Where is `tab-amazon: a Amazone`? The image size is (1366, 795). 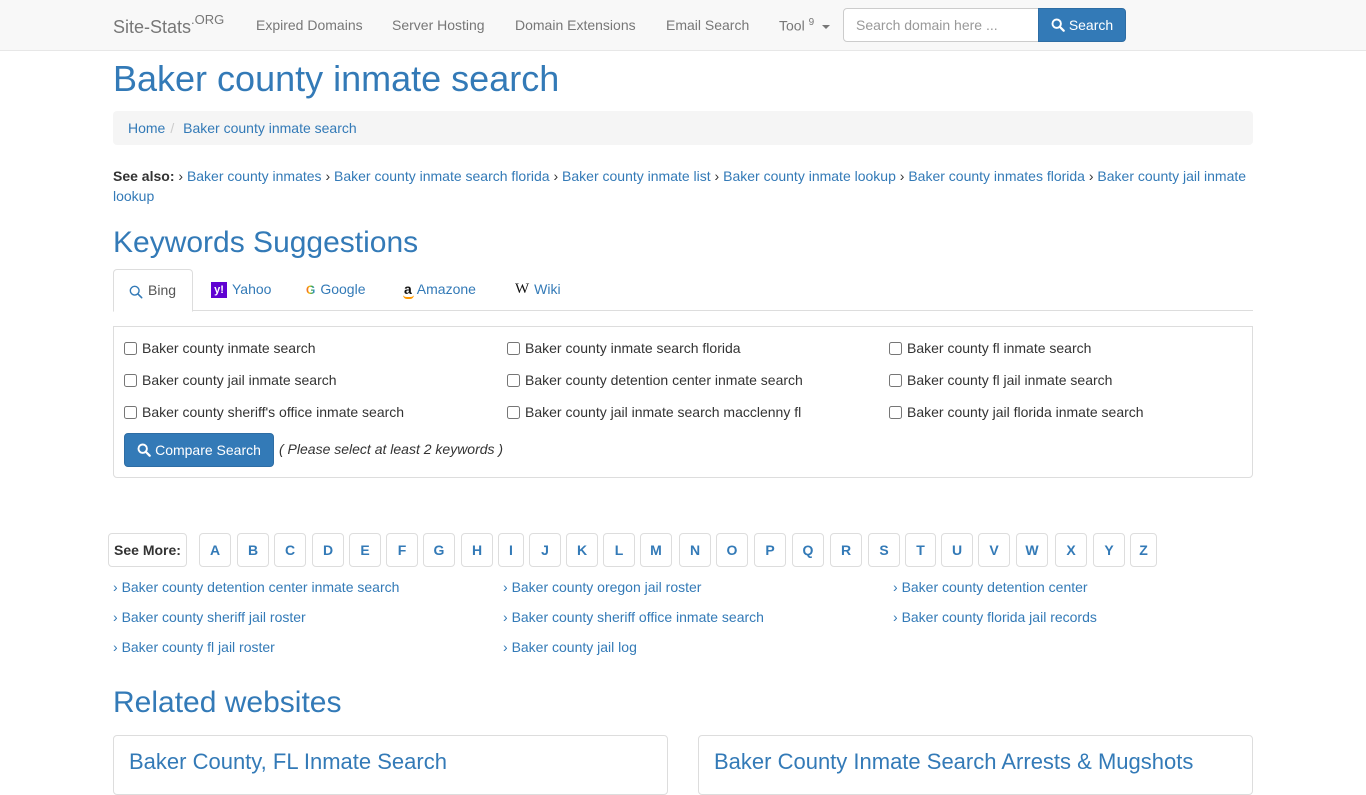
tab-amazon: a Amazone is located at coordinates (440, 290).